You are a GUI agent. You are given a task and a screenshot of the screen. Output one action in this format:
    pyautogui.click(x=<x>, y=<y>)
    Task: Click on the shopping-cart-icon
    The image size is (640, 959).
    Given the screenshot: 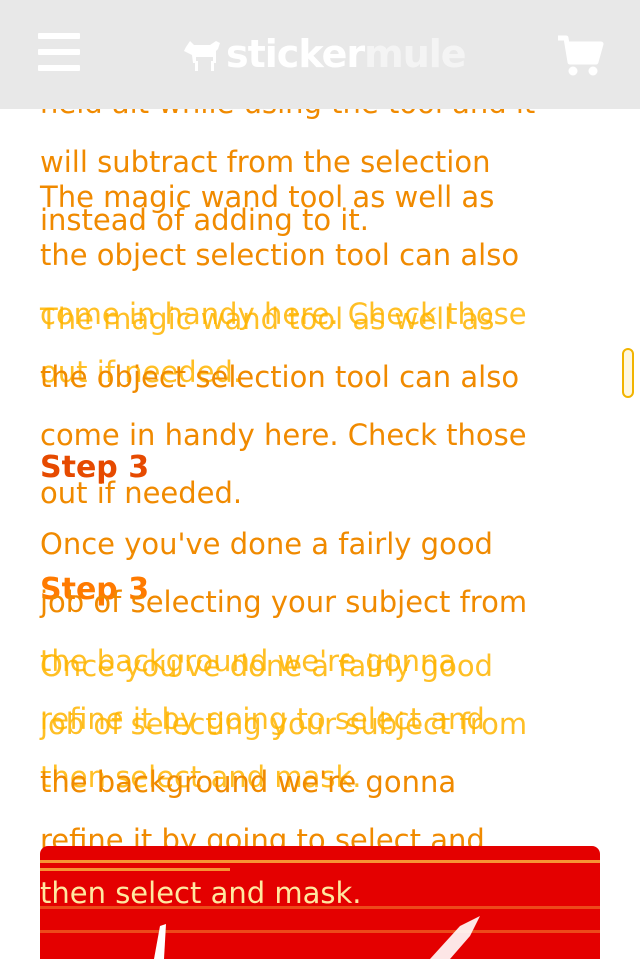 What is the action you would take?
    pyautogui.click(x=580, y=56)
    